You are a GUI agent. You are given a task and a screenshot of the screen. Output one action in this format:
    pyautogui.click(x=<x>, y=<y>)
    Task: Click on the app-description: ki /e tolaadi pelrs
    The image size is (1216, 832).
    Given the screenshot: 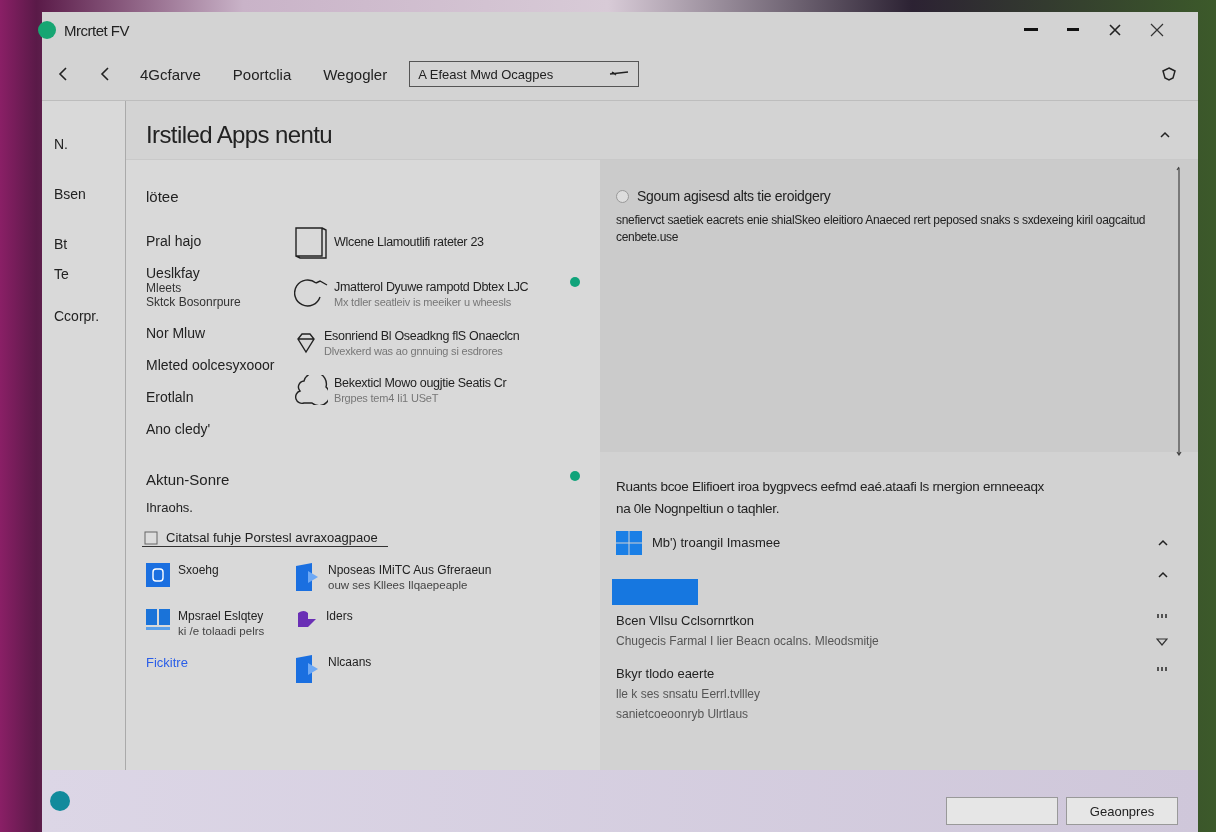 What is the action you would take?
    pyautogui.click(x=221, y=630)
    